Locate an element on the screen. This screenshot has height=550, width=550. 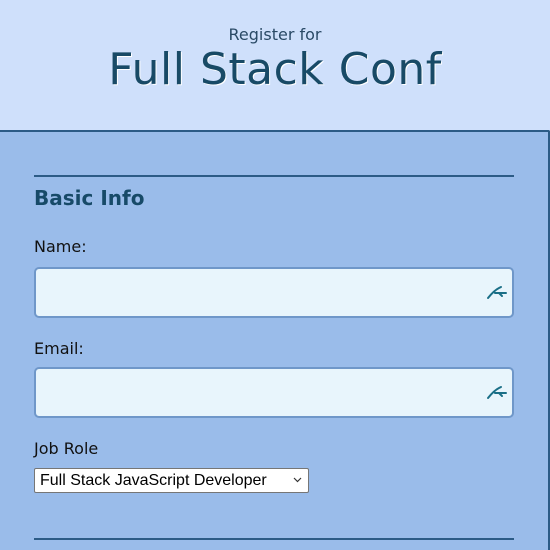
section-divider is located at coordinates (274, 539).